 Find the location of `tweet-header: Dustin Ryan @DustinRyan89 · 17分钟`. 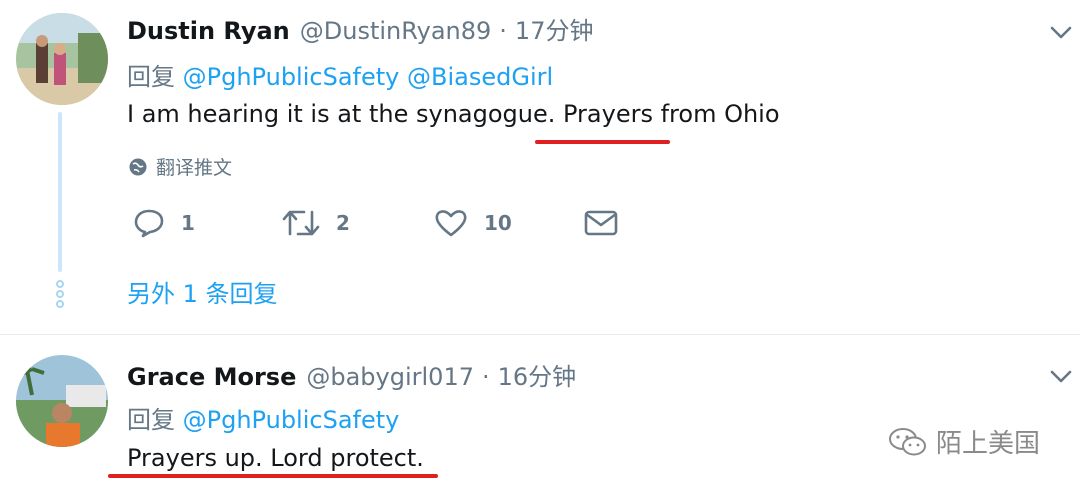

tweet-header: Dustin Ryan @DustinRyan89 · 17分钟 is located at coordinates (360, 28).